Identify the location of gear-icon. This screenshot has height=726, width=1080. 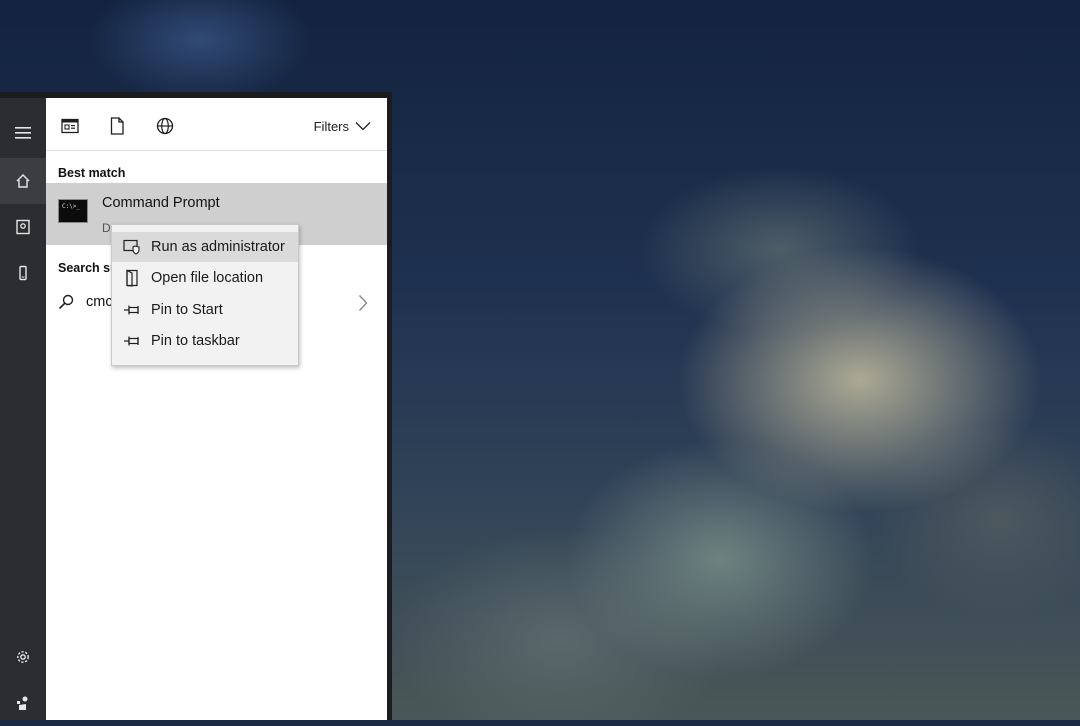
(23, 657).